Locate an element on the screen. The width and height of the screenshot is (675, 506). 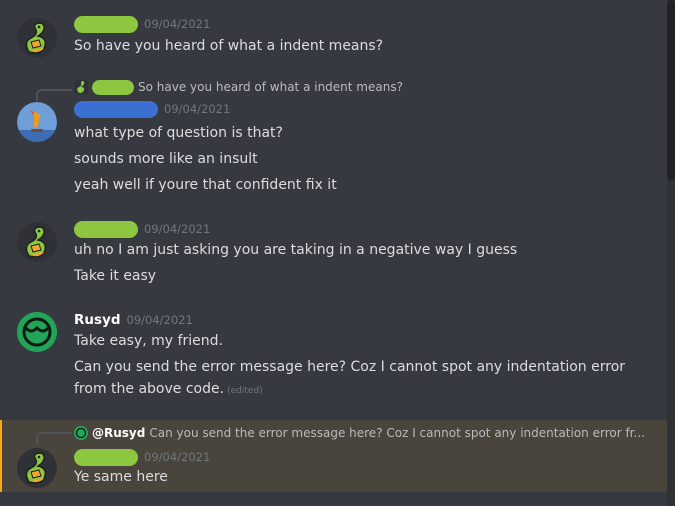
scrollbar-thumb is located at coordinates (671, 90).